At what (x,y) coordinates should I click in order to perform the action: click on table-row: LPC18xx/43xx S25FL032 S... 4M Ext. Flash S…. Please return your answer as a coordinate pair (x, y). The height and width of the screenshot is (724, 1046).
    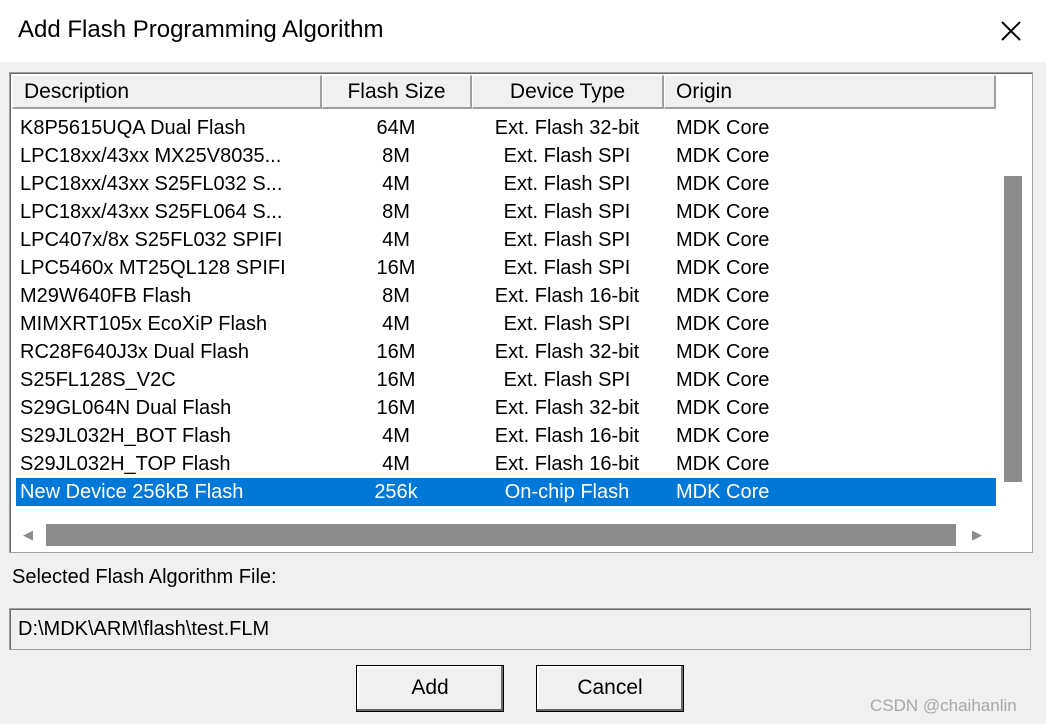
    Looking at the image, I should click on (506, 184).